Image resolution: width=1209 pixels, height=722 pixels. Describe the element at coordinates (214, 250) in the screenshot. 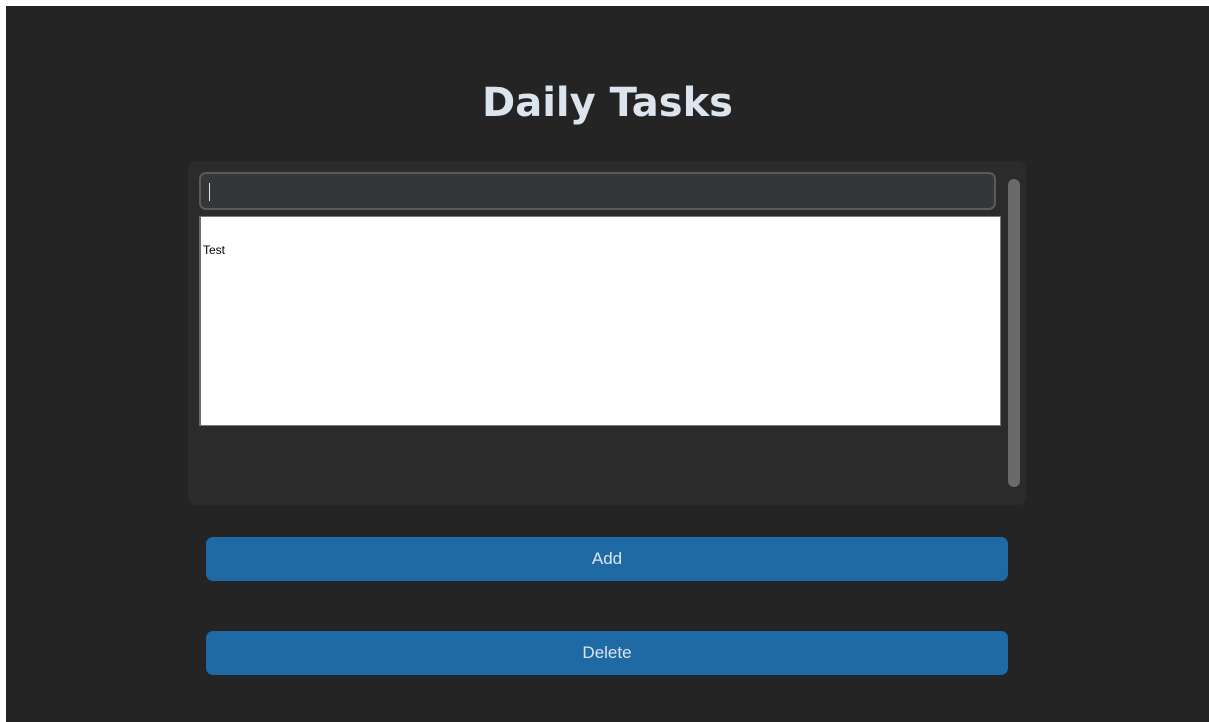

I see `list-item: Test` at that location.